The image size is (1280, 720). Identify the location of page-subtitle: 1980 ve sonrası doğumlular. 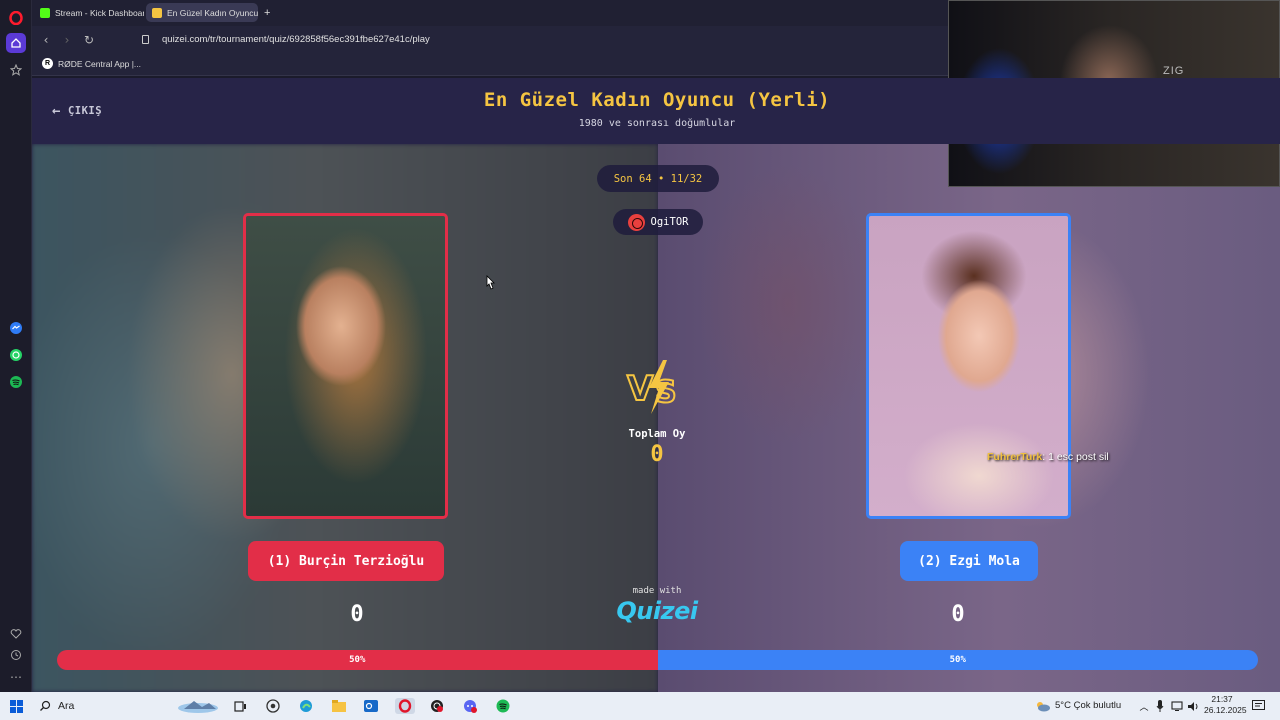
(657, 123).